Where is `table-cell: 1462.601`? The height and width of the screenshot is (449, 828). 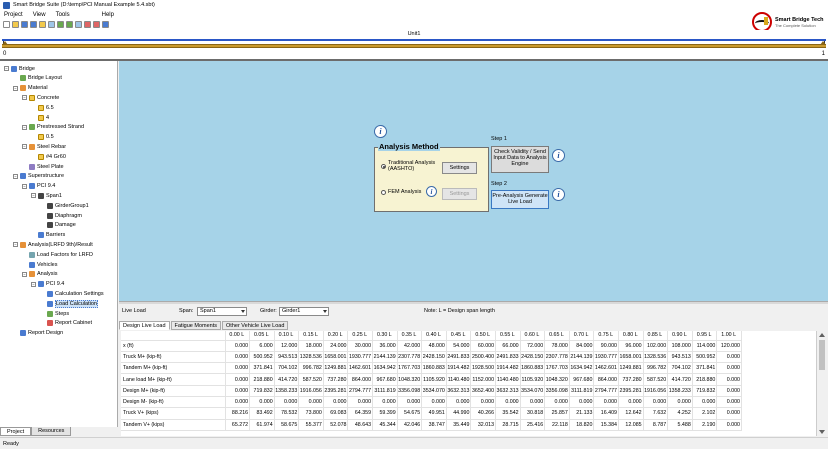
table-cell: 1462.601 is located at coordinates (360, 368).